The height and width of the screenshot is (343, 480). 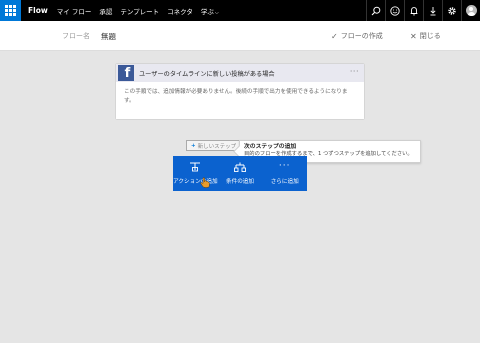 I want to click on close-button: ✕ 閉じる, so click(x=425, y=36).